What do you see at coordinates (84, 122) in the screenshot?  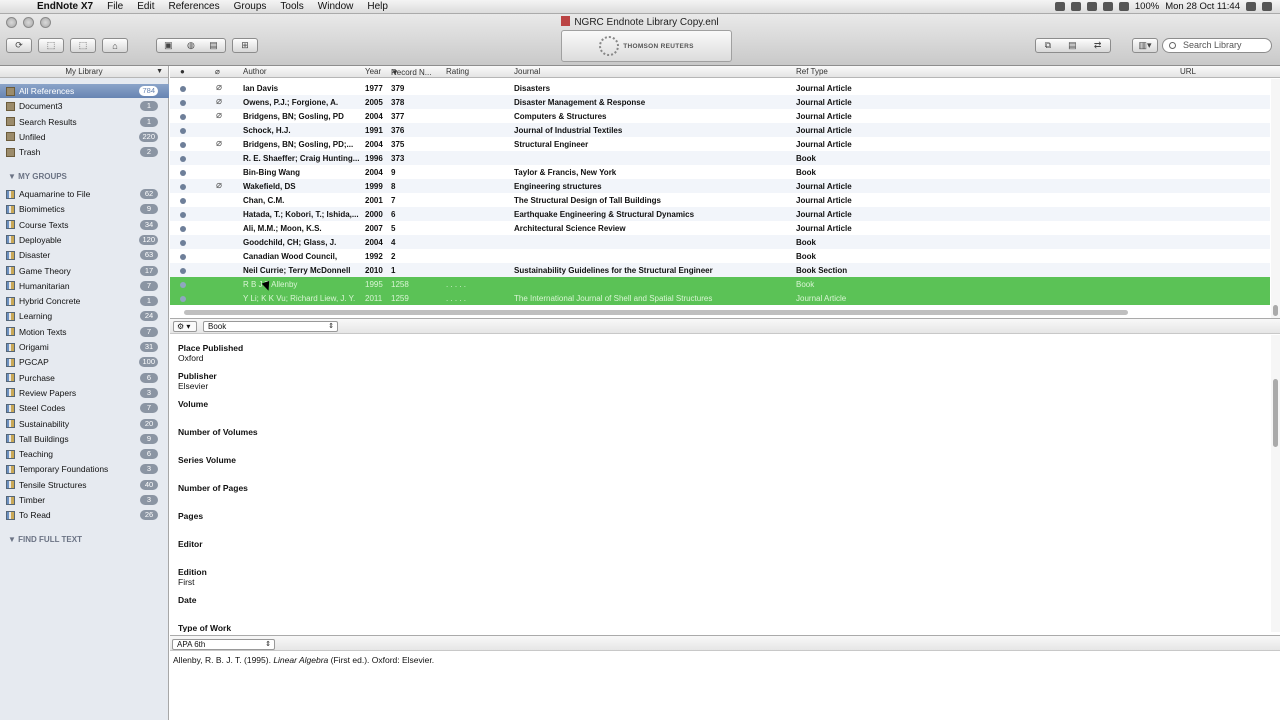 I see `sidebar-item-search-results: Search Results 1` at bounding box center [84, 122].